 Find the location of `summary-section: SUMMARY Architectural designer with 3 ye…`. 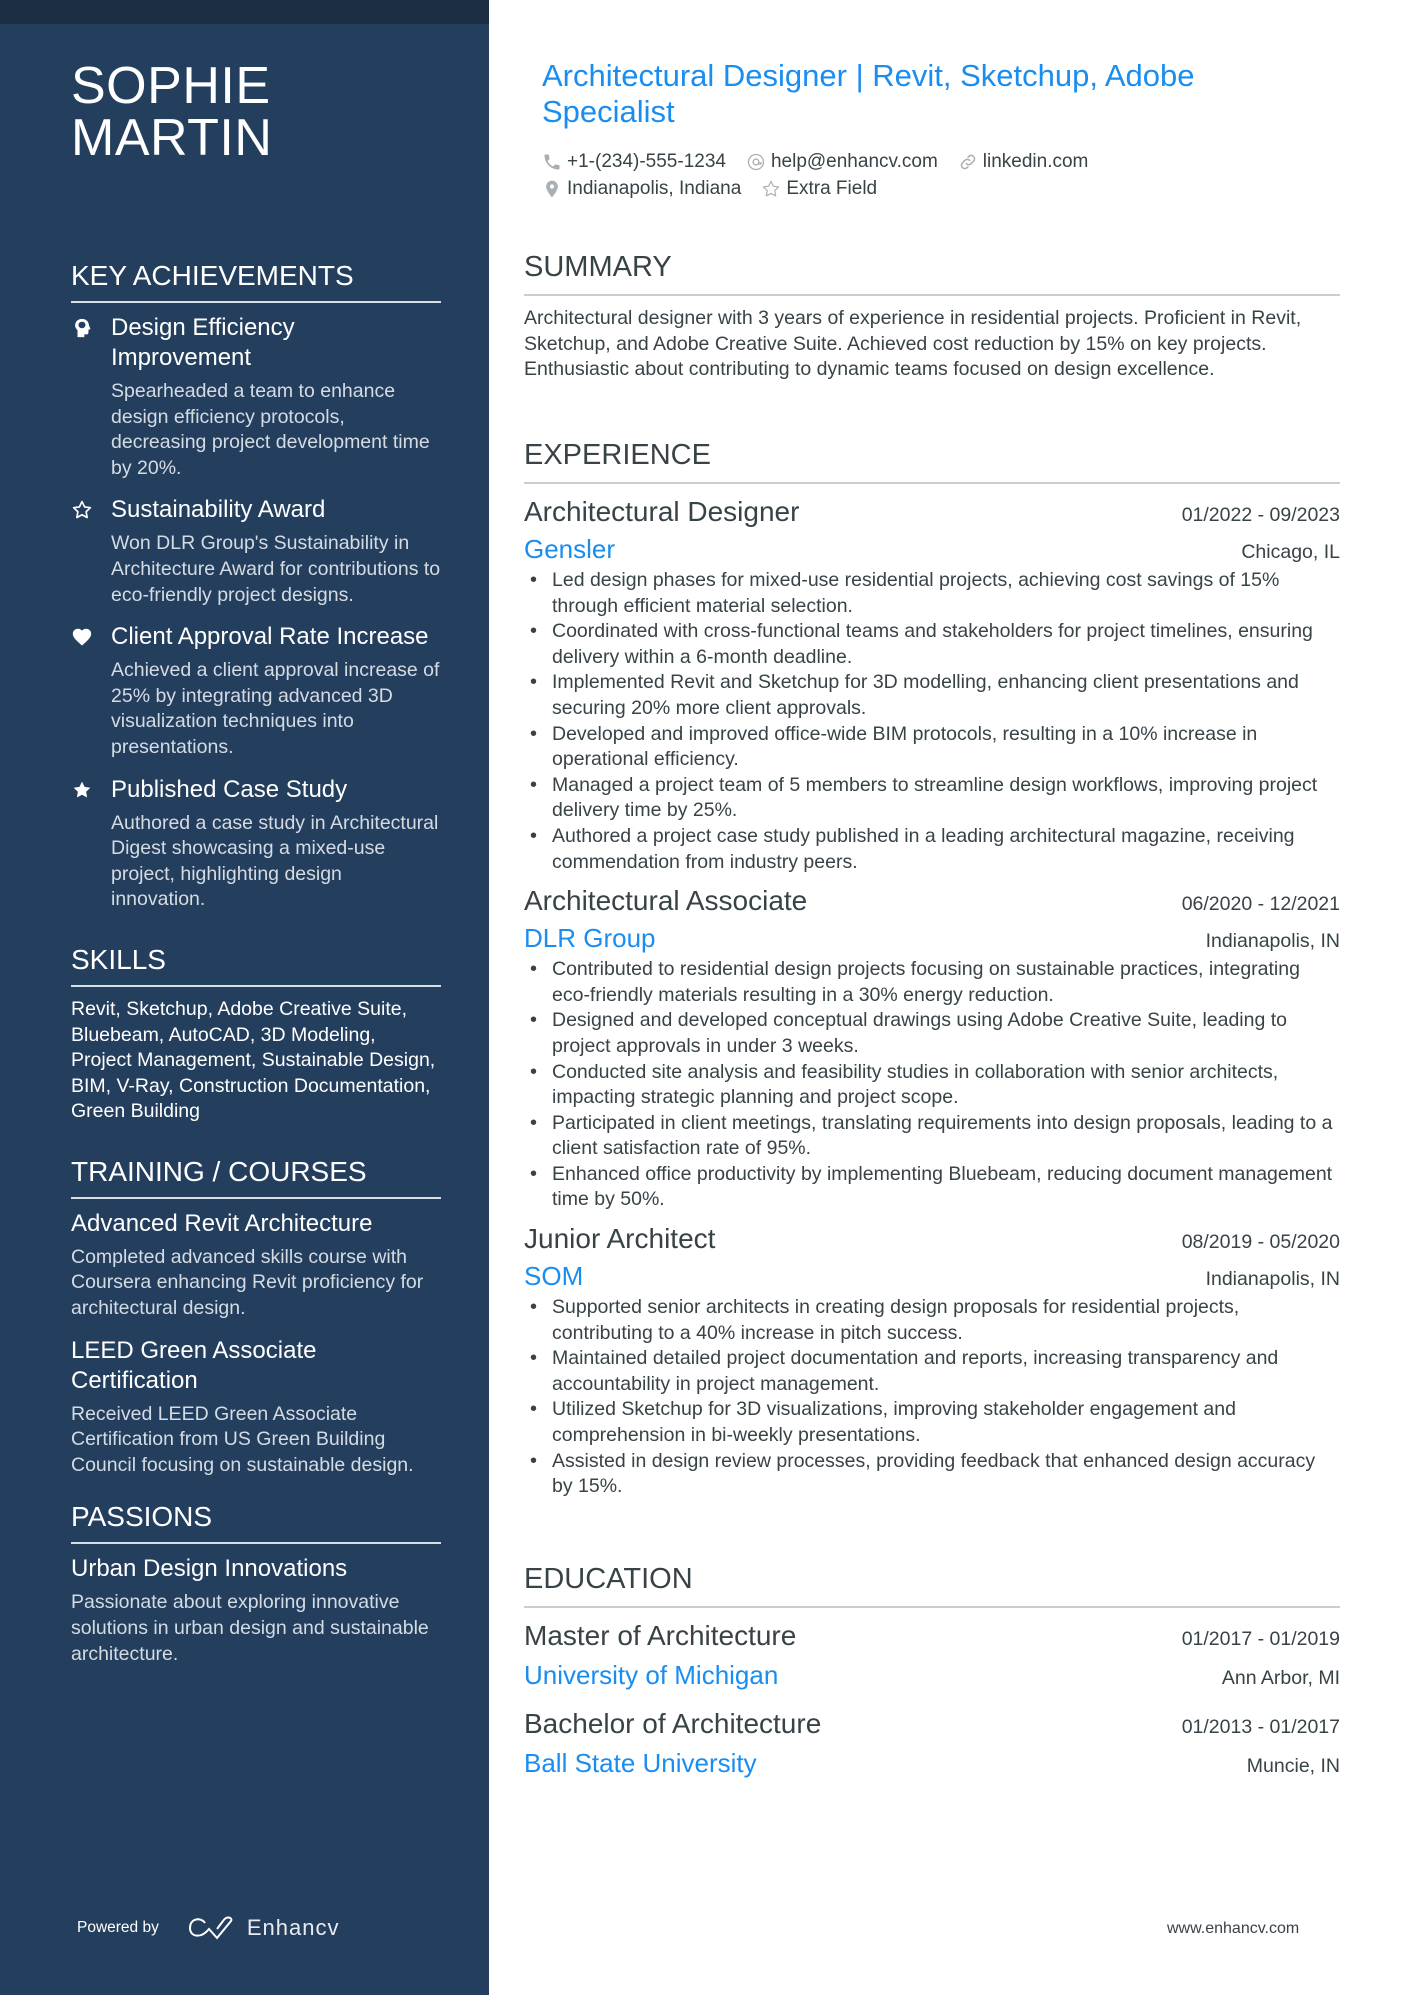

summary-section: SUMMARY Architectural designer with 3 ye… is located at coordinates (932, 316).